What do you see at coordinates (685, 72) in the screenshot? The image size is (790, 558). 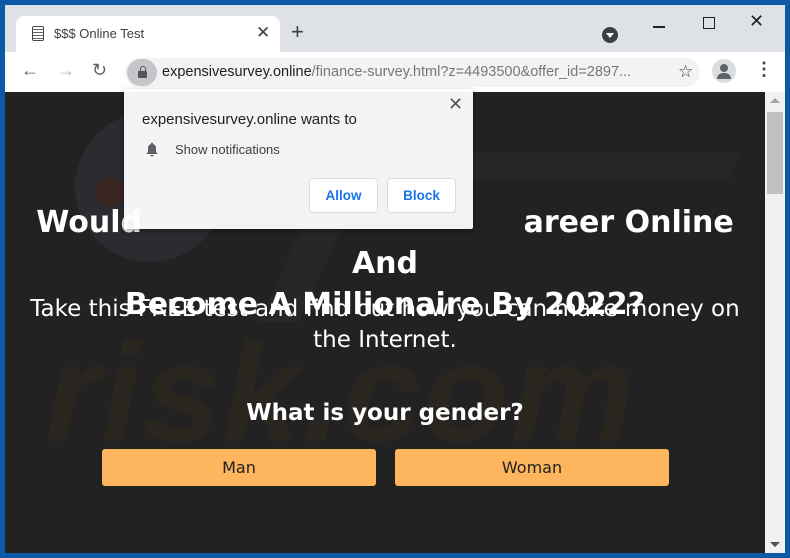 I see `bookmark-star-icon: ☆` at bounding box center [685, 72].